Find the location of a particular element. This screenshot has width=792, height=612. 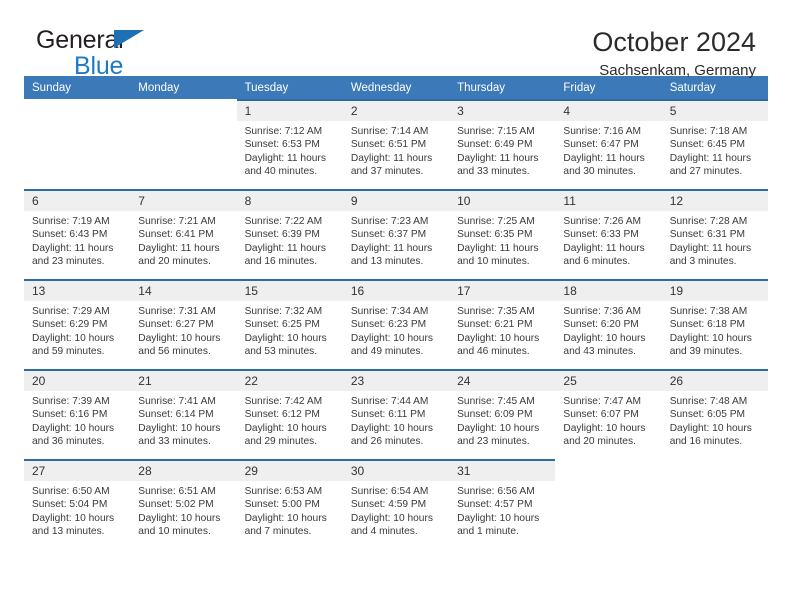

brand-logo: General Blue is located at coordinates (126, 53).